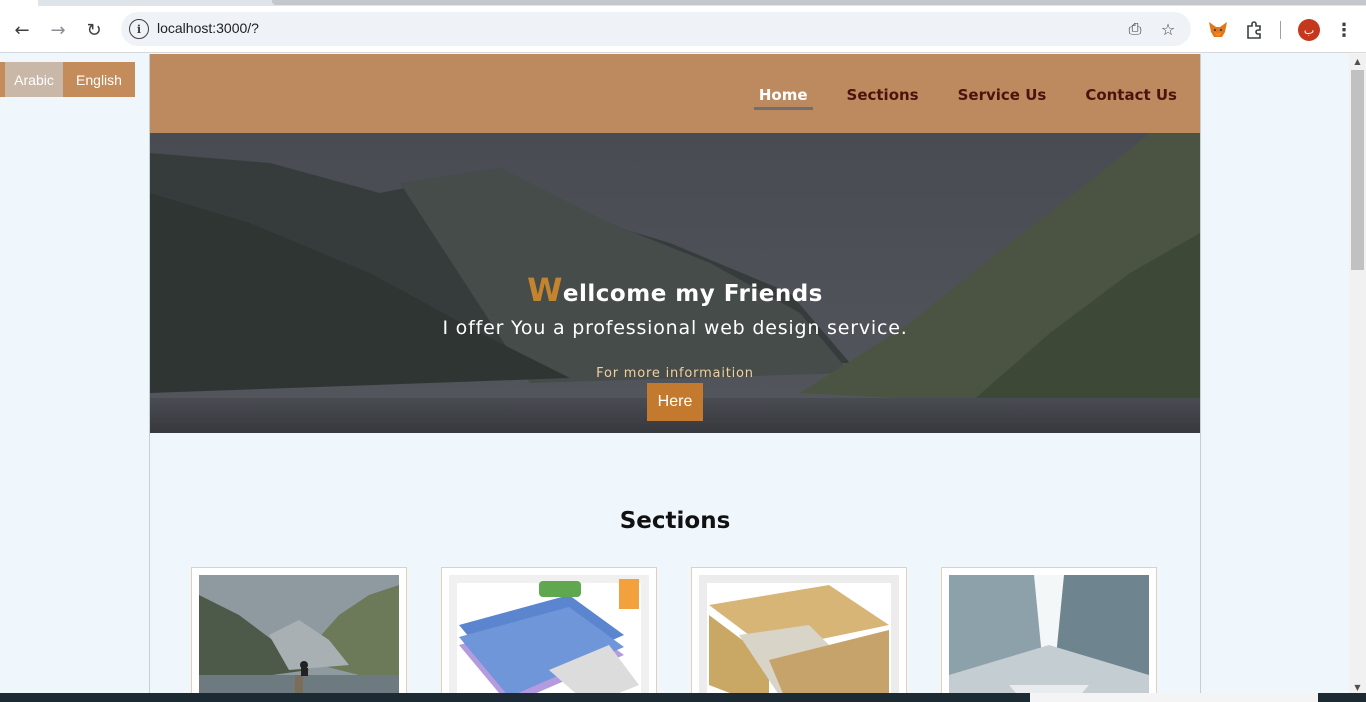 This screenshot has width=1366, height=702. What do you see at coordinates (139, 29) in the screenshot?
I see `site-info-icon: i` at bounding box center [139, 29].